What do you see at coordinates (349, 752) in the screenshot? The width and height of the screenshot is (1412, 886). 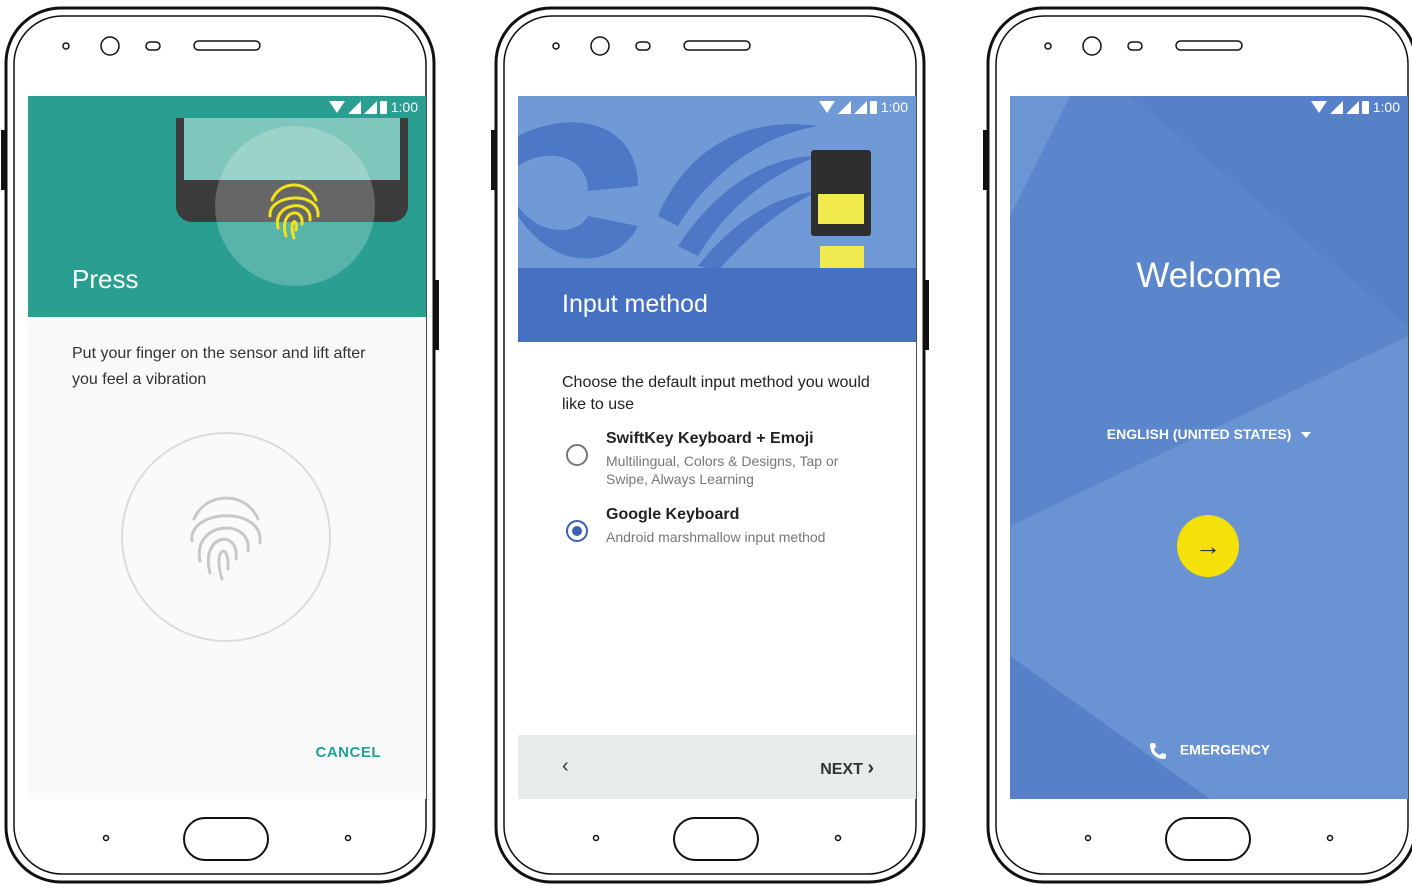 I see `cancel-button: CANCEL` at bounding box center [349, 752].